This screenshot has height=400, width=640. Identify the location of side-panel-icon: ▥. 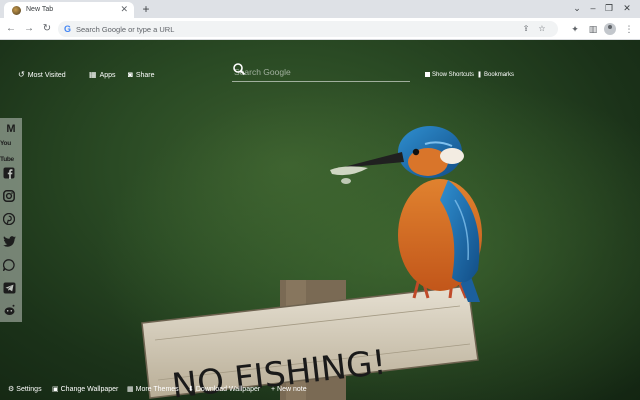
(593, 29).